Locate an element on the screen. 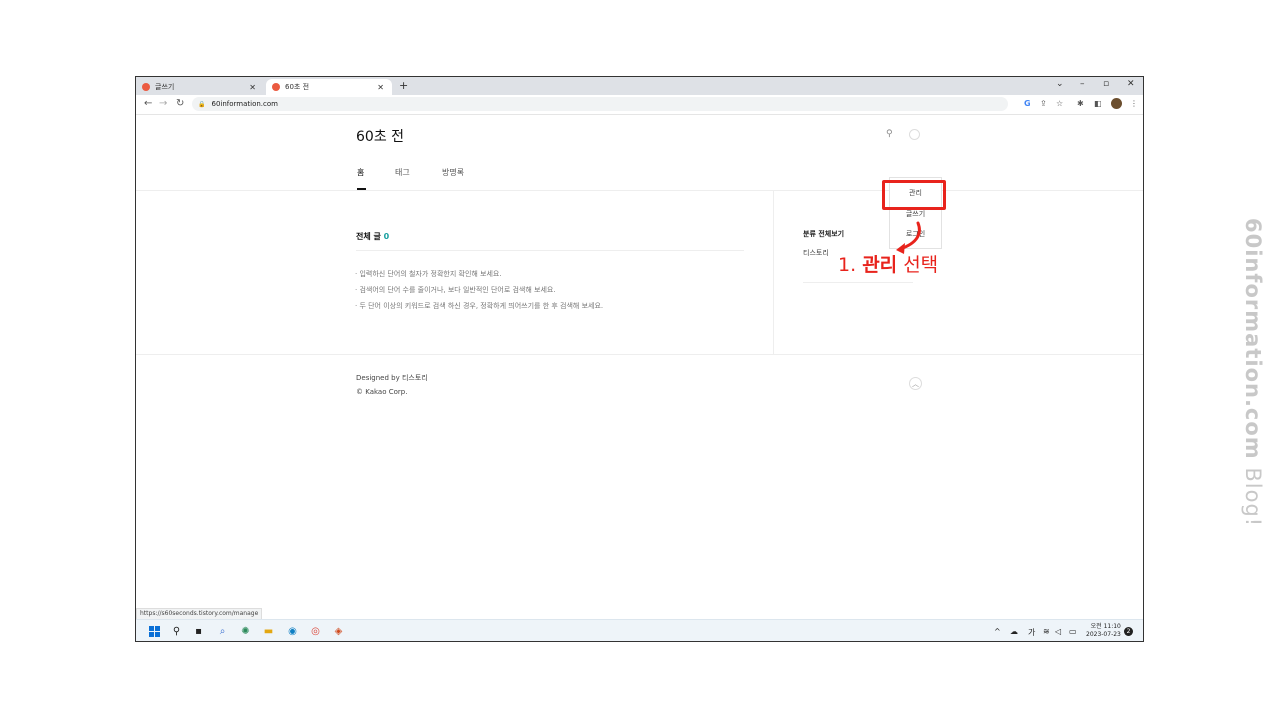 This screenshot has width=1280, height=720. extensions-icon: ✱ is located at coordinates (1080, 103).